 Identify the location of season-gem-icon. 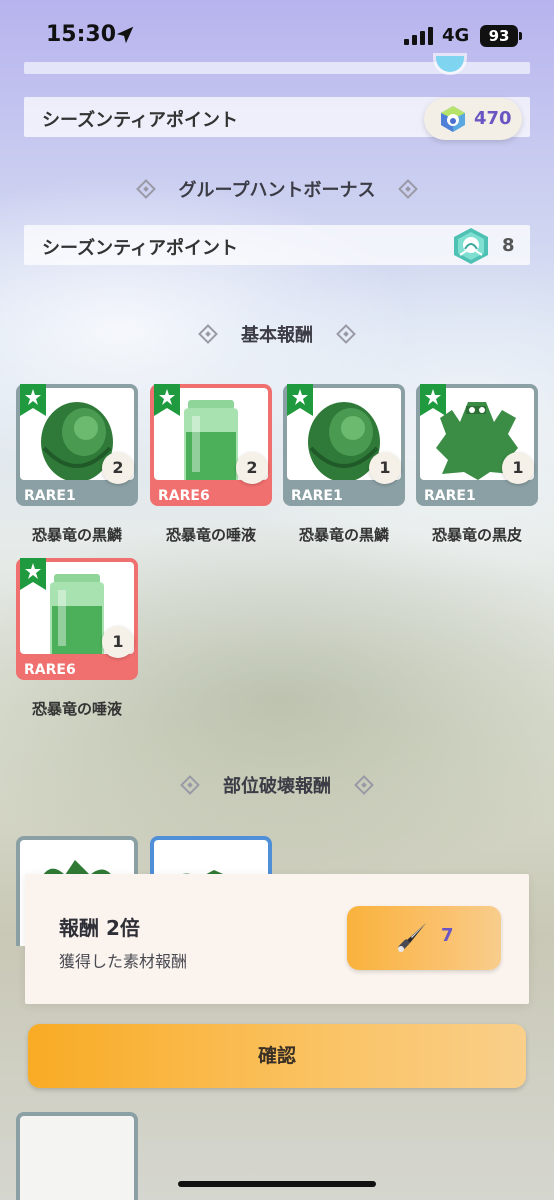
(453, 119).